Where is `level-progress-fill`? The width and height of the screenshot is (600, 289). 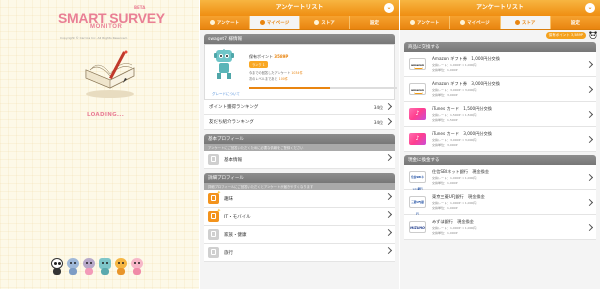 level-progress-fill is located at coordinates (290, 88).